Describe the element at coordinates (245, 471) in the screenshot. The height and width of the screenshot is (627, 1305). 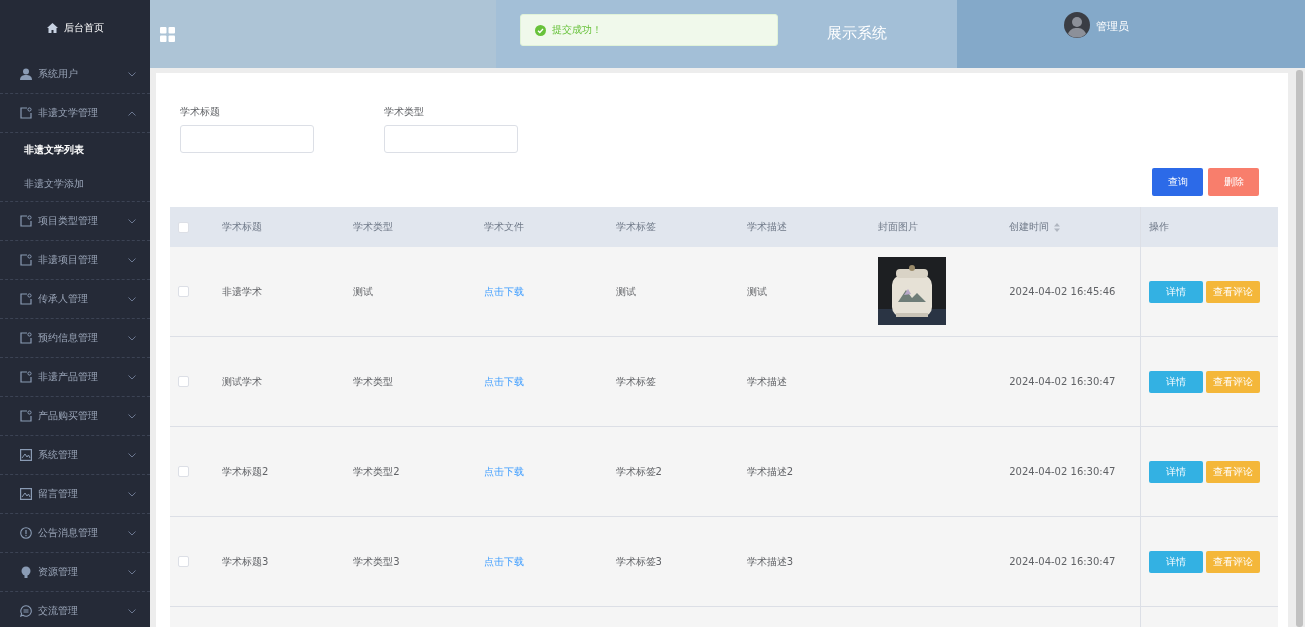
I see `table-cell: 学术标题2` at that location.